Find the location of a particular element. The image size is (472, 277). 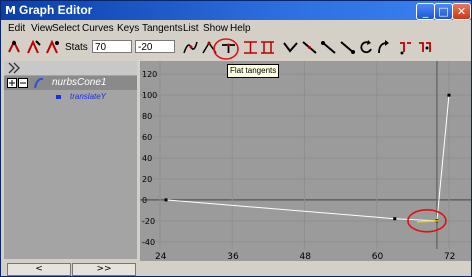

menu-help: Help is located at coordinates (240, 28).